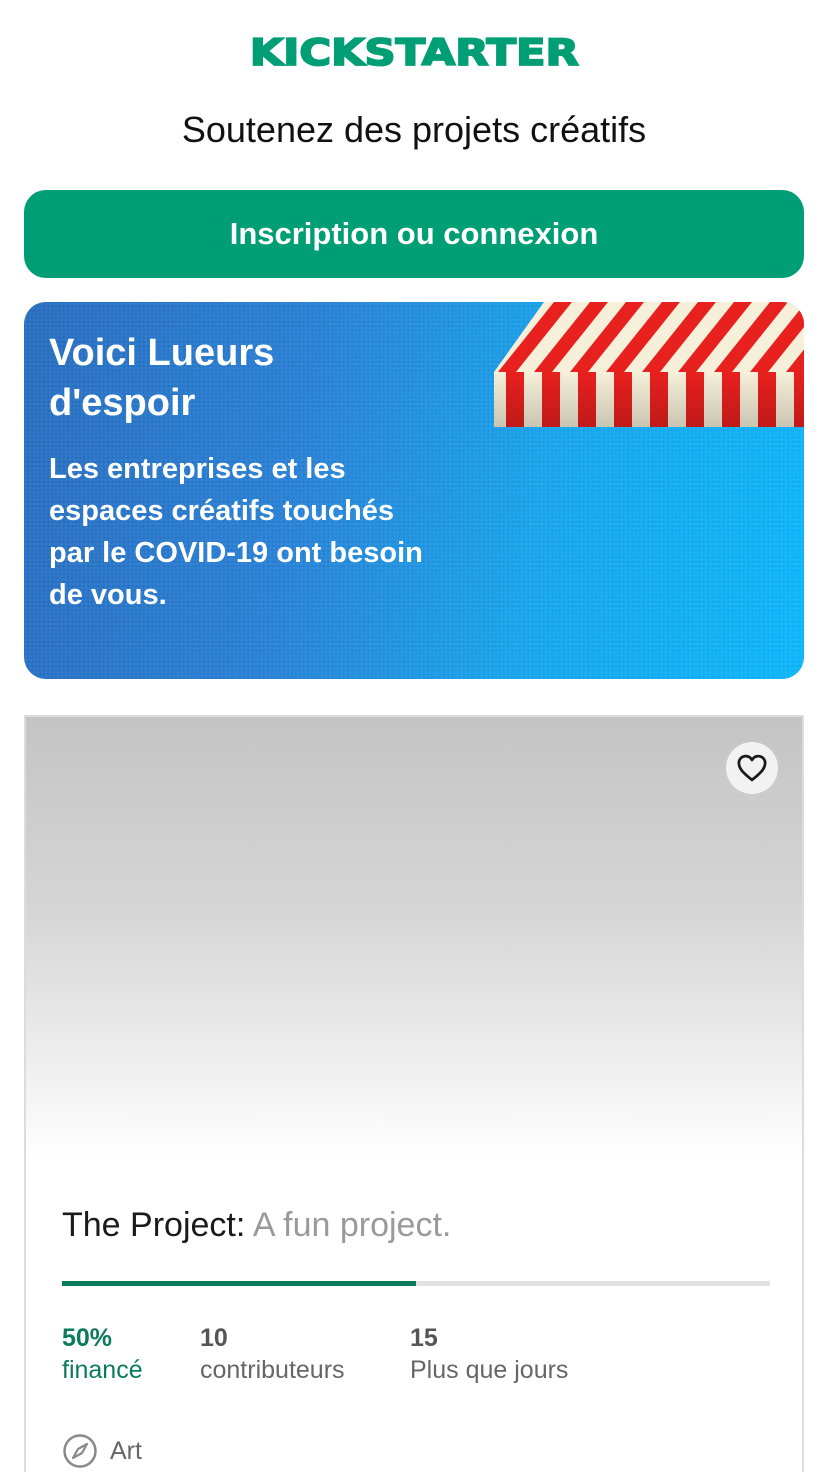  I want to click on stat-days-value: 15, so click(424, 1338).